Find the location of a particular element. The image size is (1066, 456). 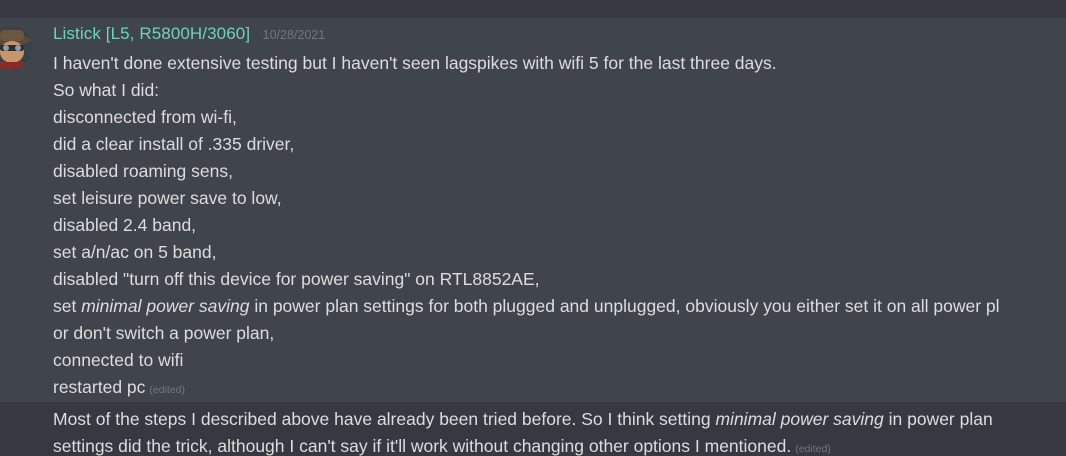

message-line-last: restarted pc (edited) is located at coordinates (559, 387).